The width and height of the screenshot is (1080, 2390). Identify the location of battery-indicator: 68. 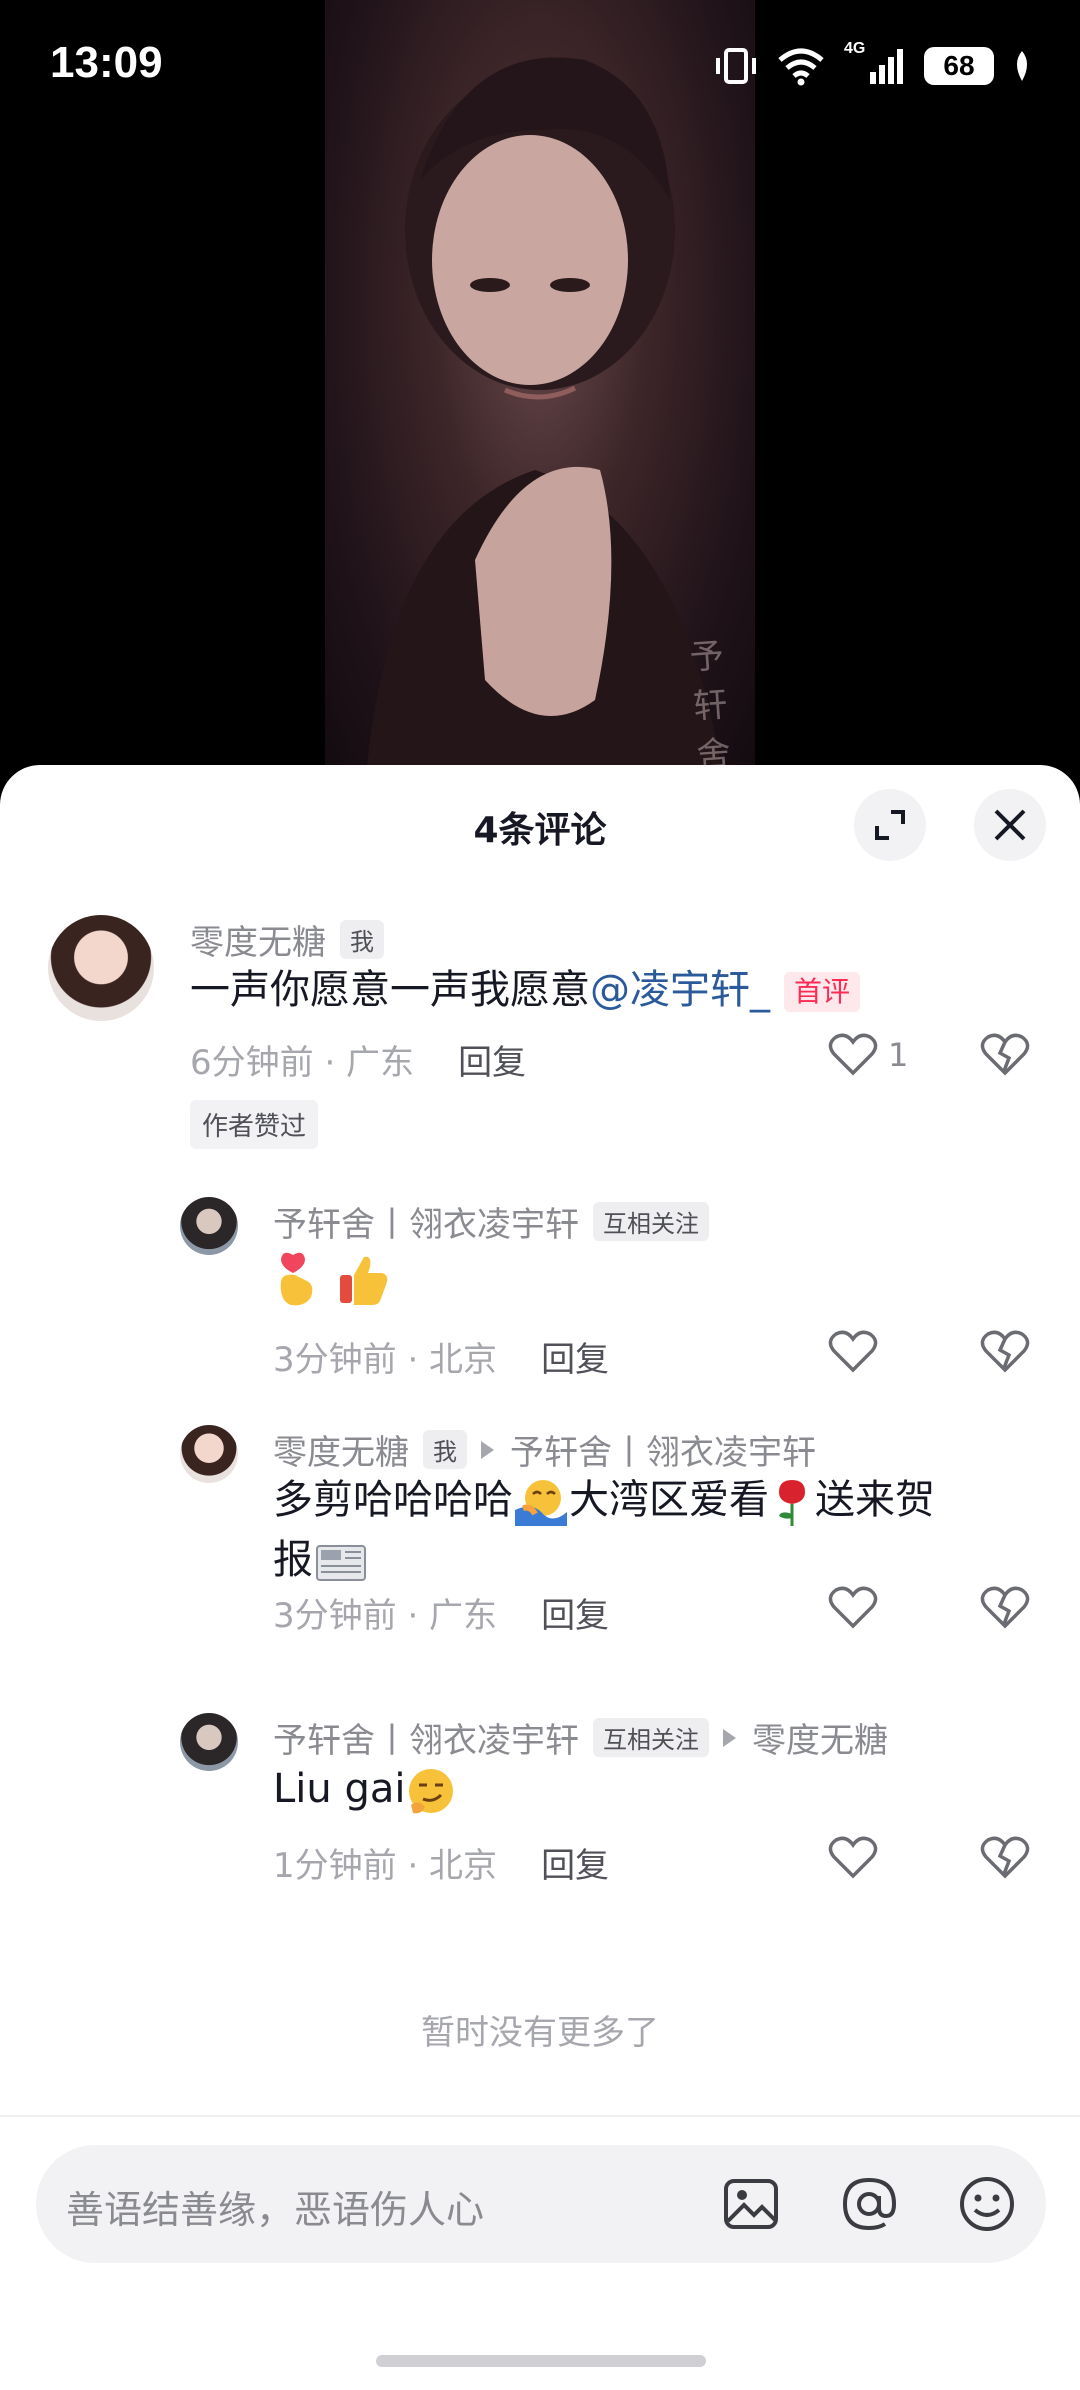
(959, 66).